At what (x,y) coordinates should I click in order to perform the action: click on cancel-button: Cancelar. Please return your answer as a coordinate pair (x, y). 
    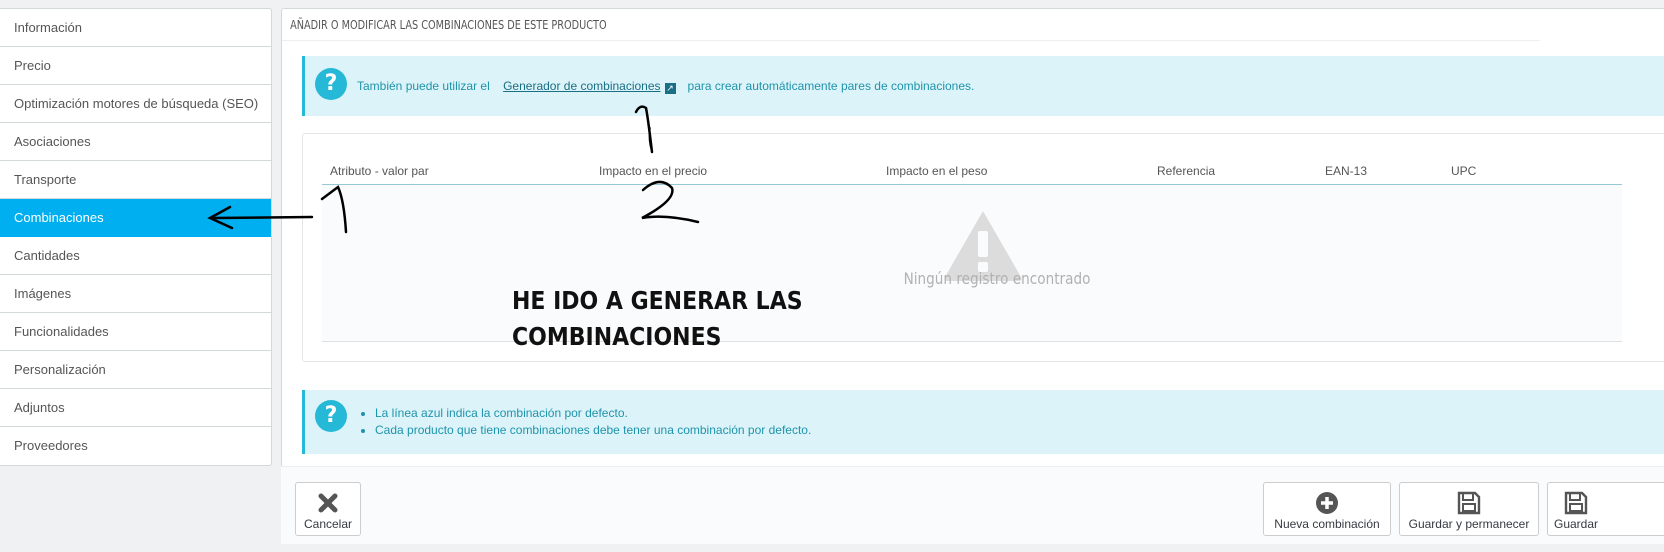
    Looking at the image, I should click on (328, 509).